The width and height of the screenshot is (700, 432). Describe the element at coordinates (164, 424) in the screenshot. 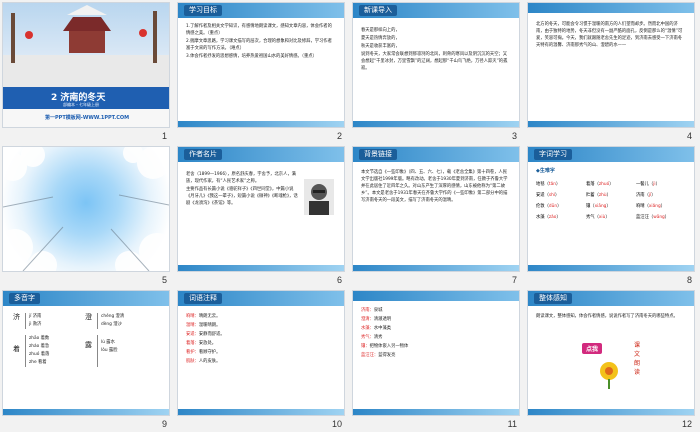

I see `slide-number: 9` at that location.